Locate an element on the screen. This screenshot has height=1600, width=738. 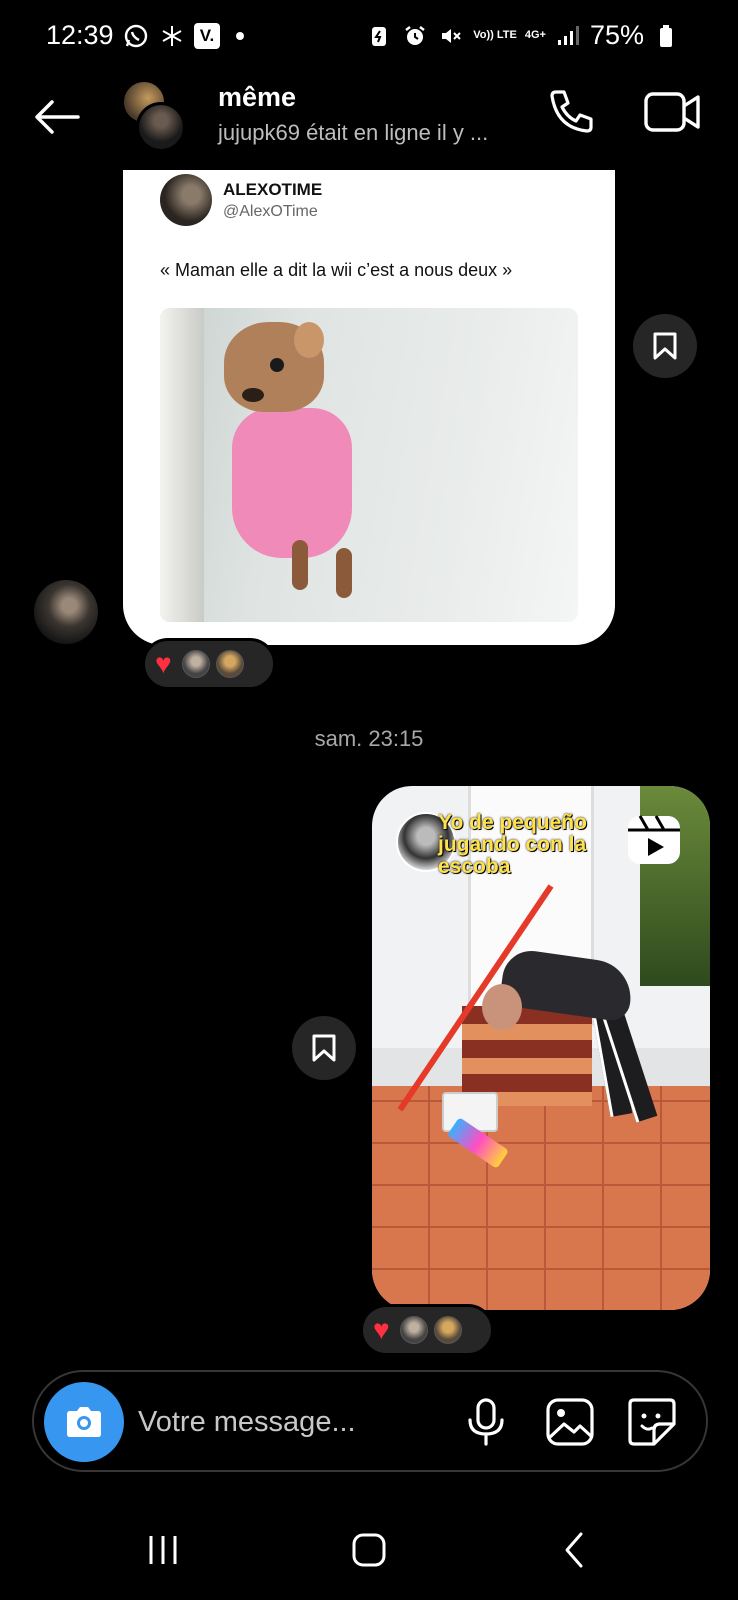
status-bar: 12:39 V. Vo)) LTE 4G+ 75% is located at coordinates (369, 36).